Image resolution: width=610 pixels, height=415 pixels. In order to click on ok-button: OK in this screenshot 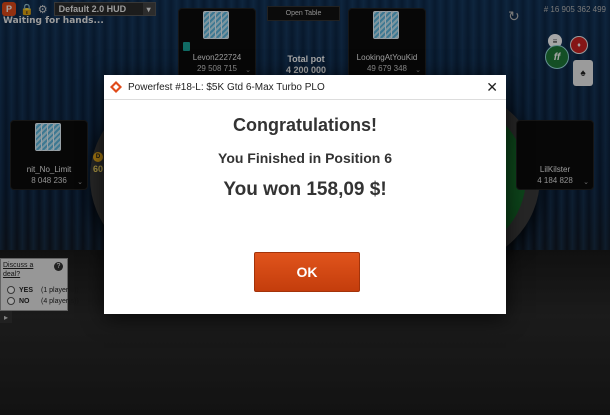, I will do `click(307, 272)`.